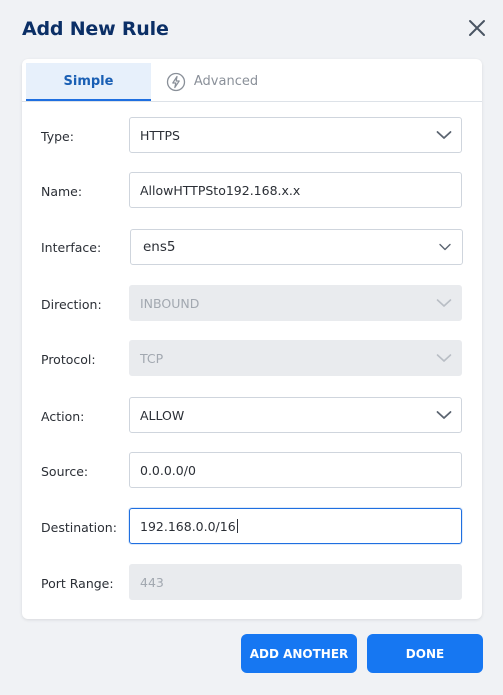  Describe the element at coordinates (79, 527) in the screenshot. I see `destination-label: Destination:` at that location.